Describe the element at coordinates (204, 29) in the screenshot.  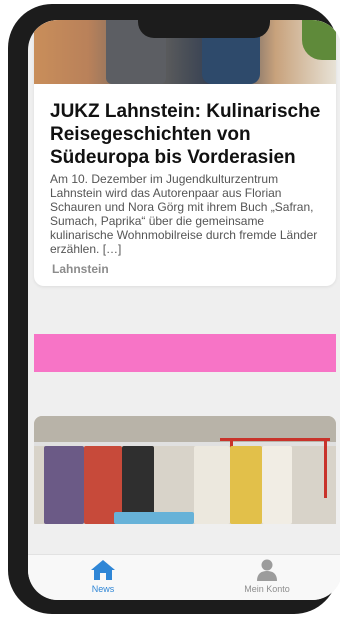
I see `device-notch` at that location.